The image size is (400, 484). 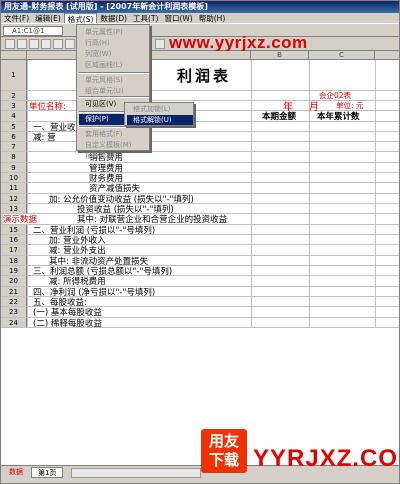 What do you see at coordinates (14, 105) in the screenshot?
I see `row-number: 3` at bounding box center [14, 105].